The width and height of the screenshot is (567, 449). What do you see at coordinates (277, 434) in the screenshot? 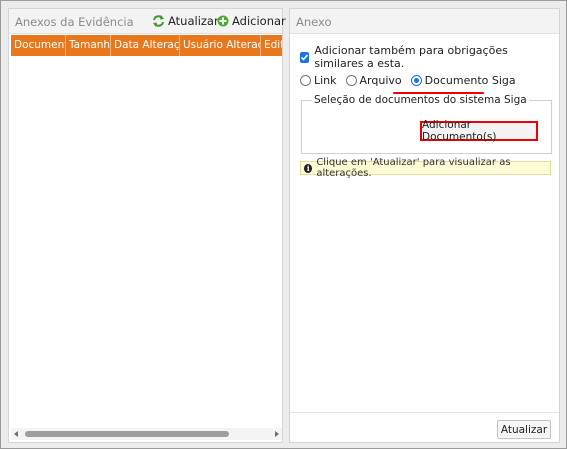
I see `scroll-right-icon` at bounding box center [277, 434].